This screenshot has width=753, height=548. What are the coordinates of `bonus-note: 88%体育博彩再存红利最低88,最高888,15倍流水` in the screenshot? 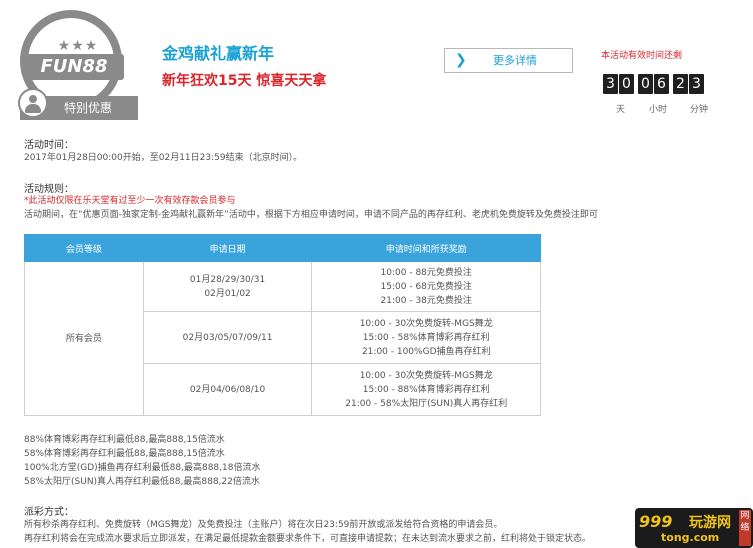 It's located at (124, 440).